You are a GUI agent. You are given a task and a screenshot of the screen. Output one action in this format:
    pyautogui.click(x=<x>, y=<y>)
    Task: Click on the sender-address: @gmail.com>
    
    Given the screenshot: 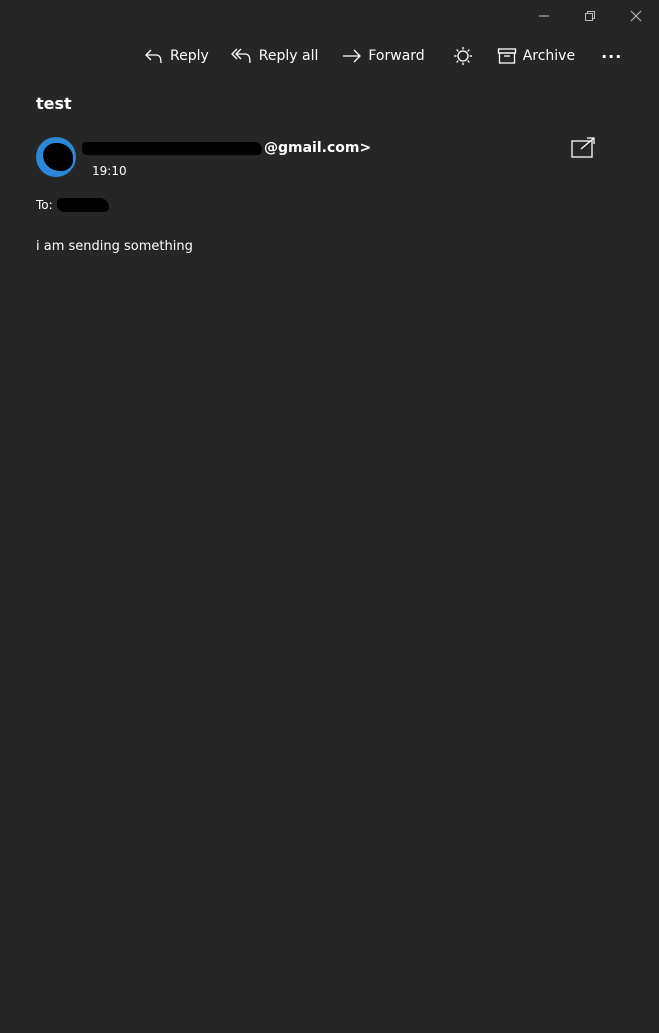 What is the action you would take?
    pyautogui.click(x=226, y=148)
    